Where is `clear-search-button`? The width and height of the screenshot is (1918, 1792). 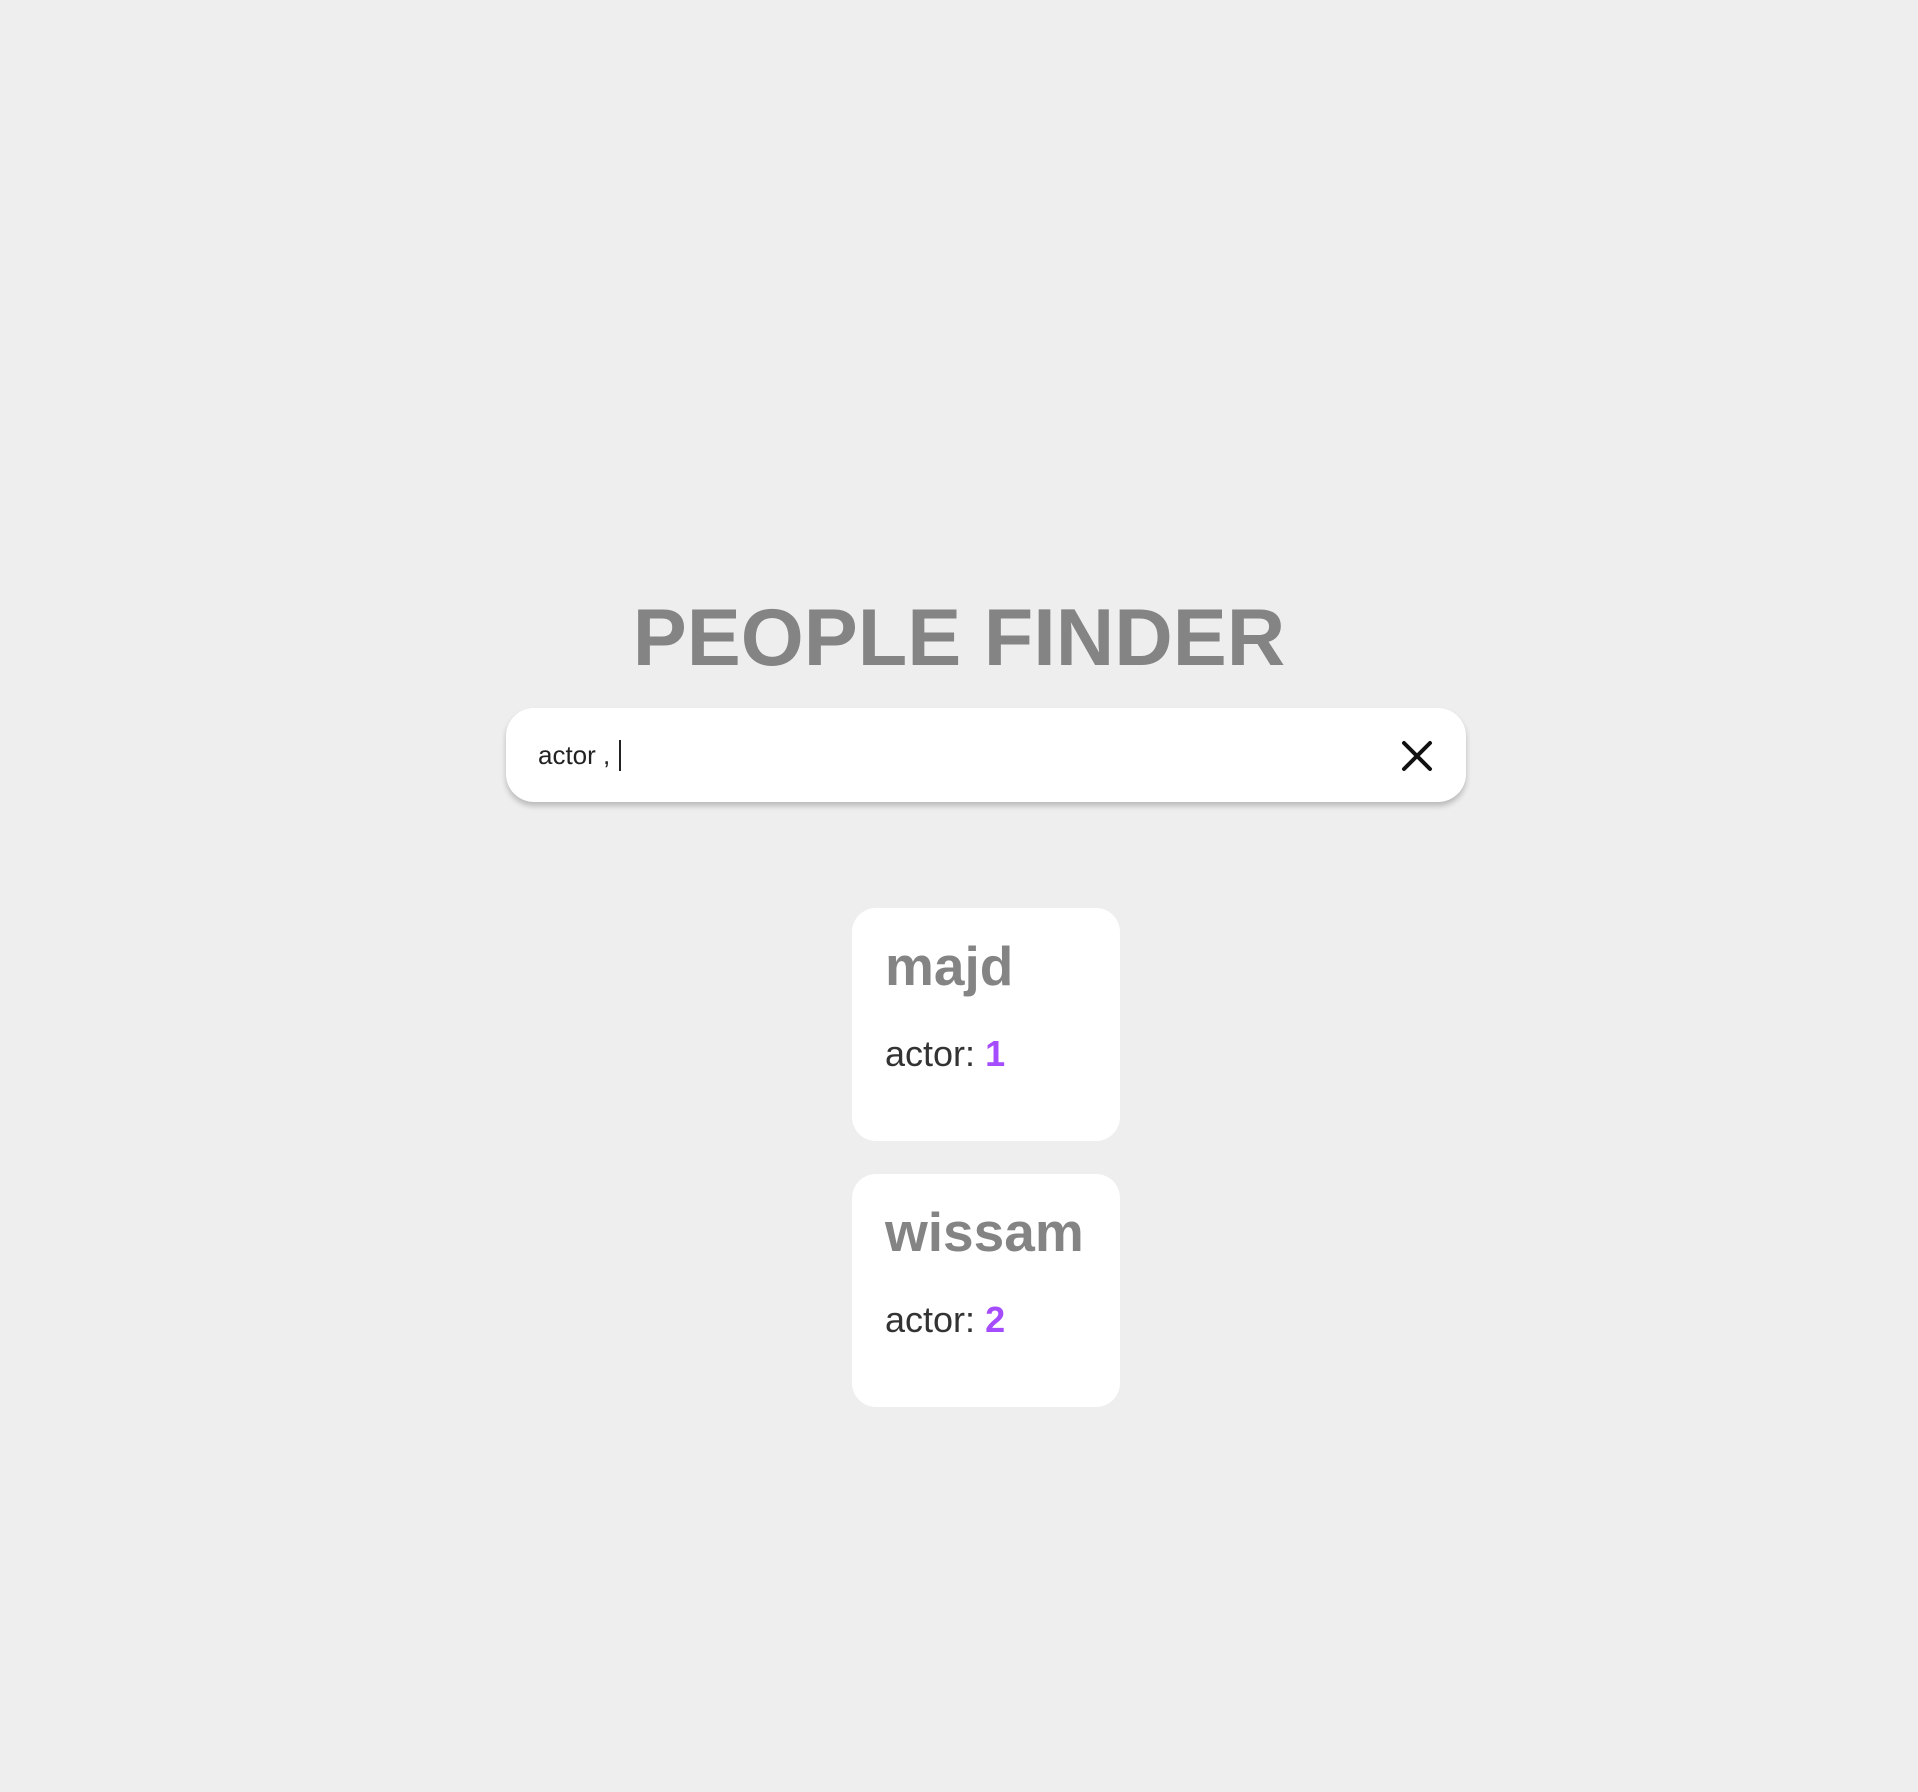 clear-search-button is located at coordinates (1417, 756).